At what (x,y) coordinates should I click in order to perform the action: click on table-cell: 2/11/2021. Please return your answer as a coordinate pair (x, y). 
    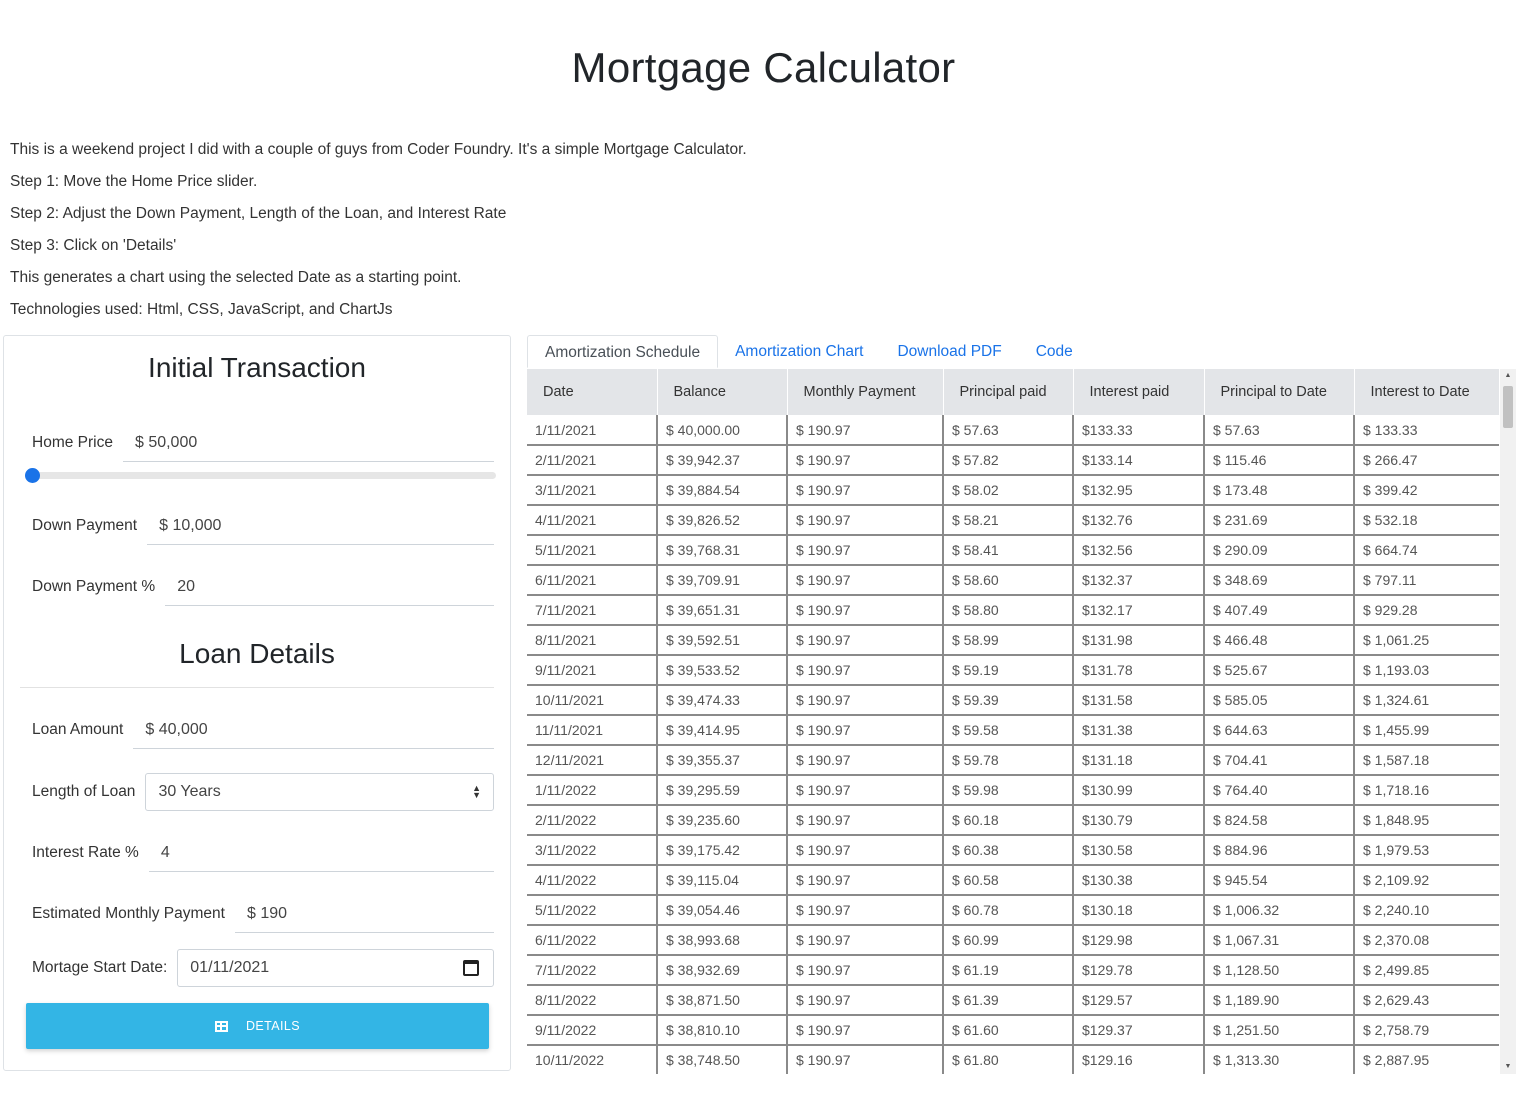
    Looking at the image, I should click on (592, 460).